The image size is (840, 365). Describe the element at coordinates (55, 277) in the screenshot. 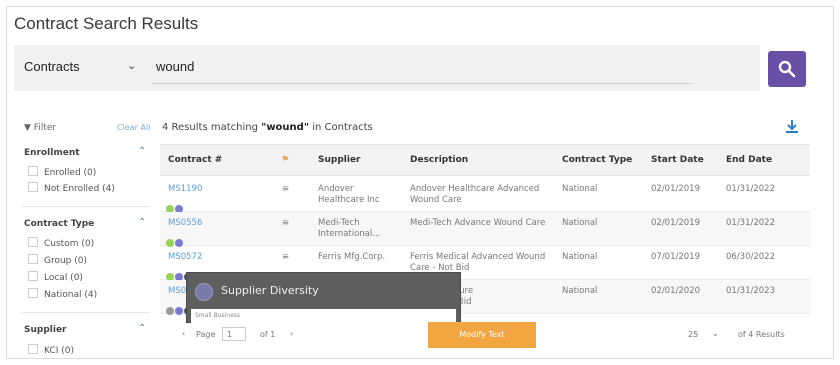

I see `filter-option-local: Local (0)` at that location.